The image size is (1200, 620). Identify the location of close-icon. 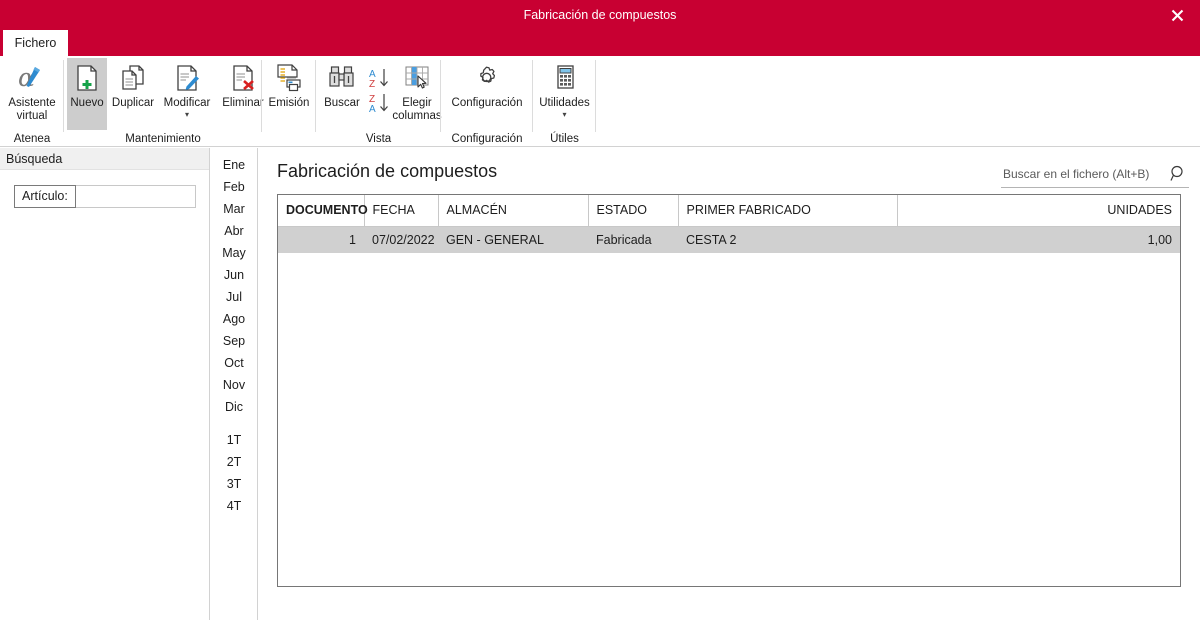
(1177, 15).